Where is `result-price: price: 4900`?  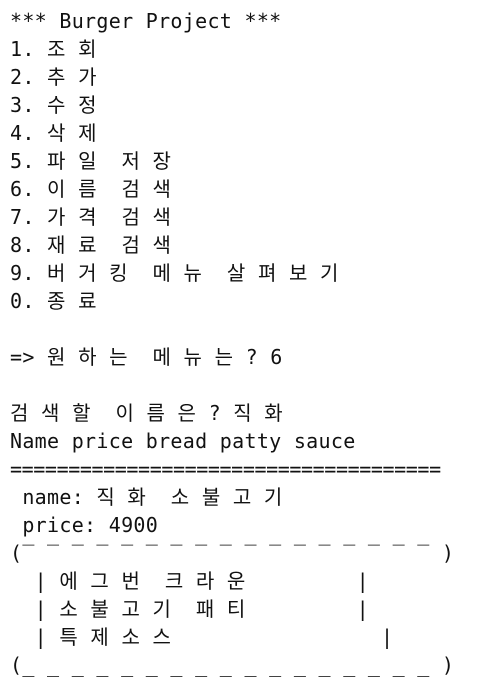
result-price: price: 4900 is located at coordinates (84, 525).